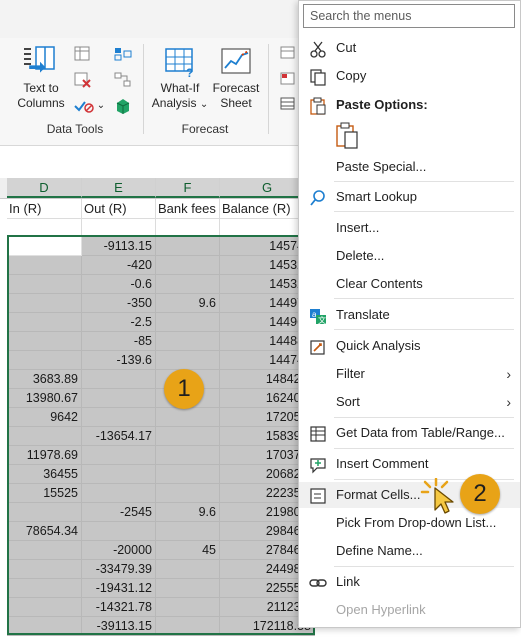 The height and width of the screenshot is (641, 521). I want to click on header-cell-bank-fees: Bank fees, so click(188, 209).